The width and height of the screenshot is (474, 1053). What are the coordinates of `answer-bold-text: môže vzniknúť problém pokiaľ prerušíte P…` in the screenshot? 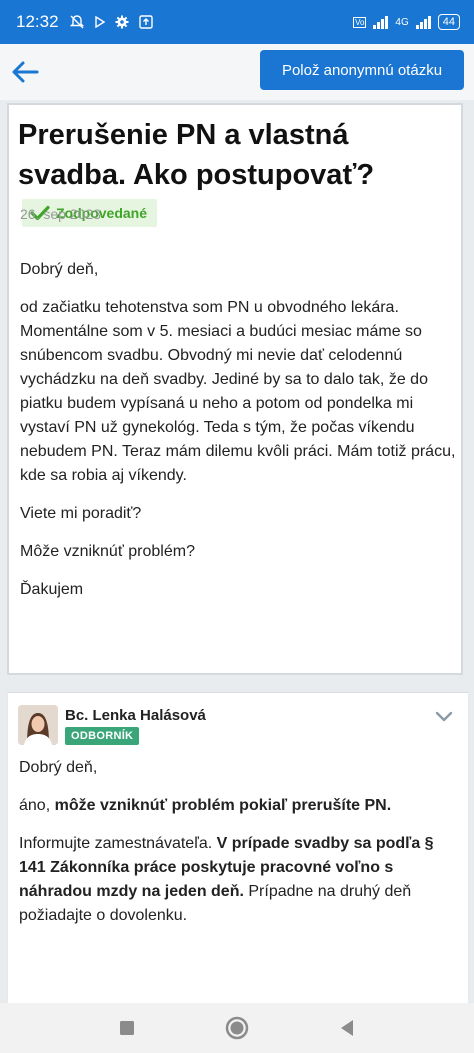 It's located at (223, 805).